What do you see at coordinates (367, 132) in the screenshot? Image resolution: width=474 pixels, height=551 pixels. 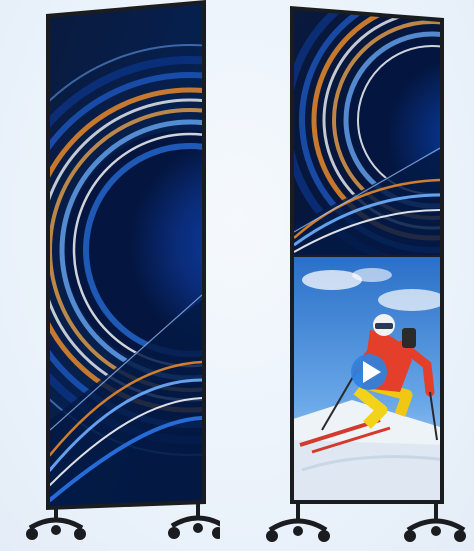 I see `right-kiosk-top-screen` at bounding box center [367, 132].